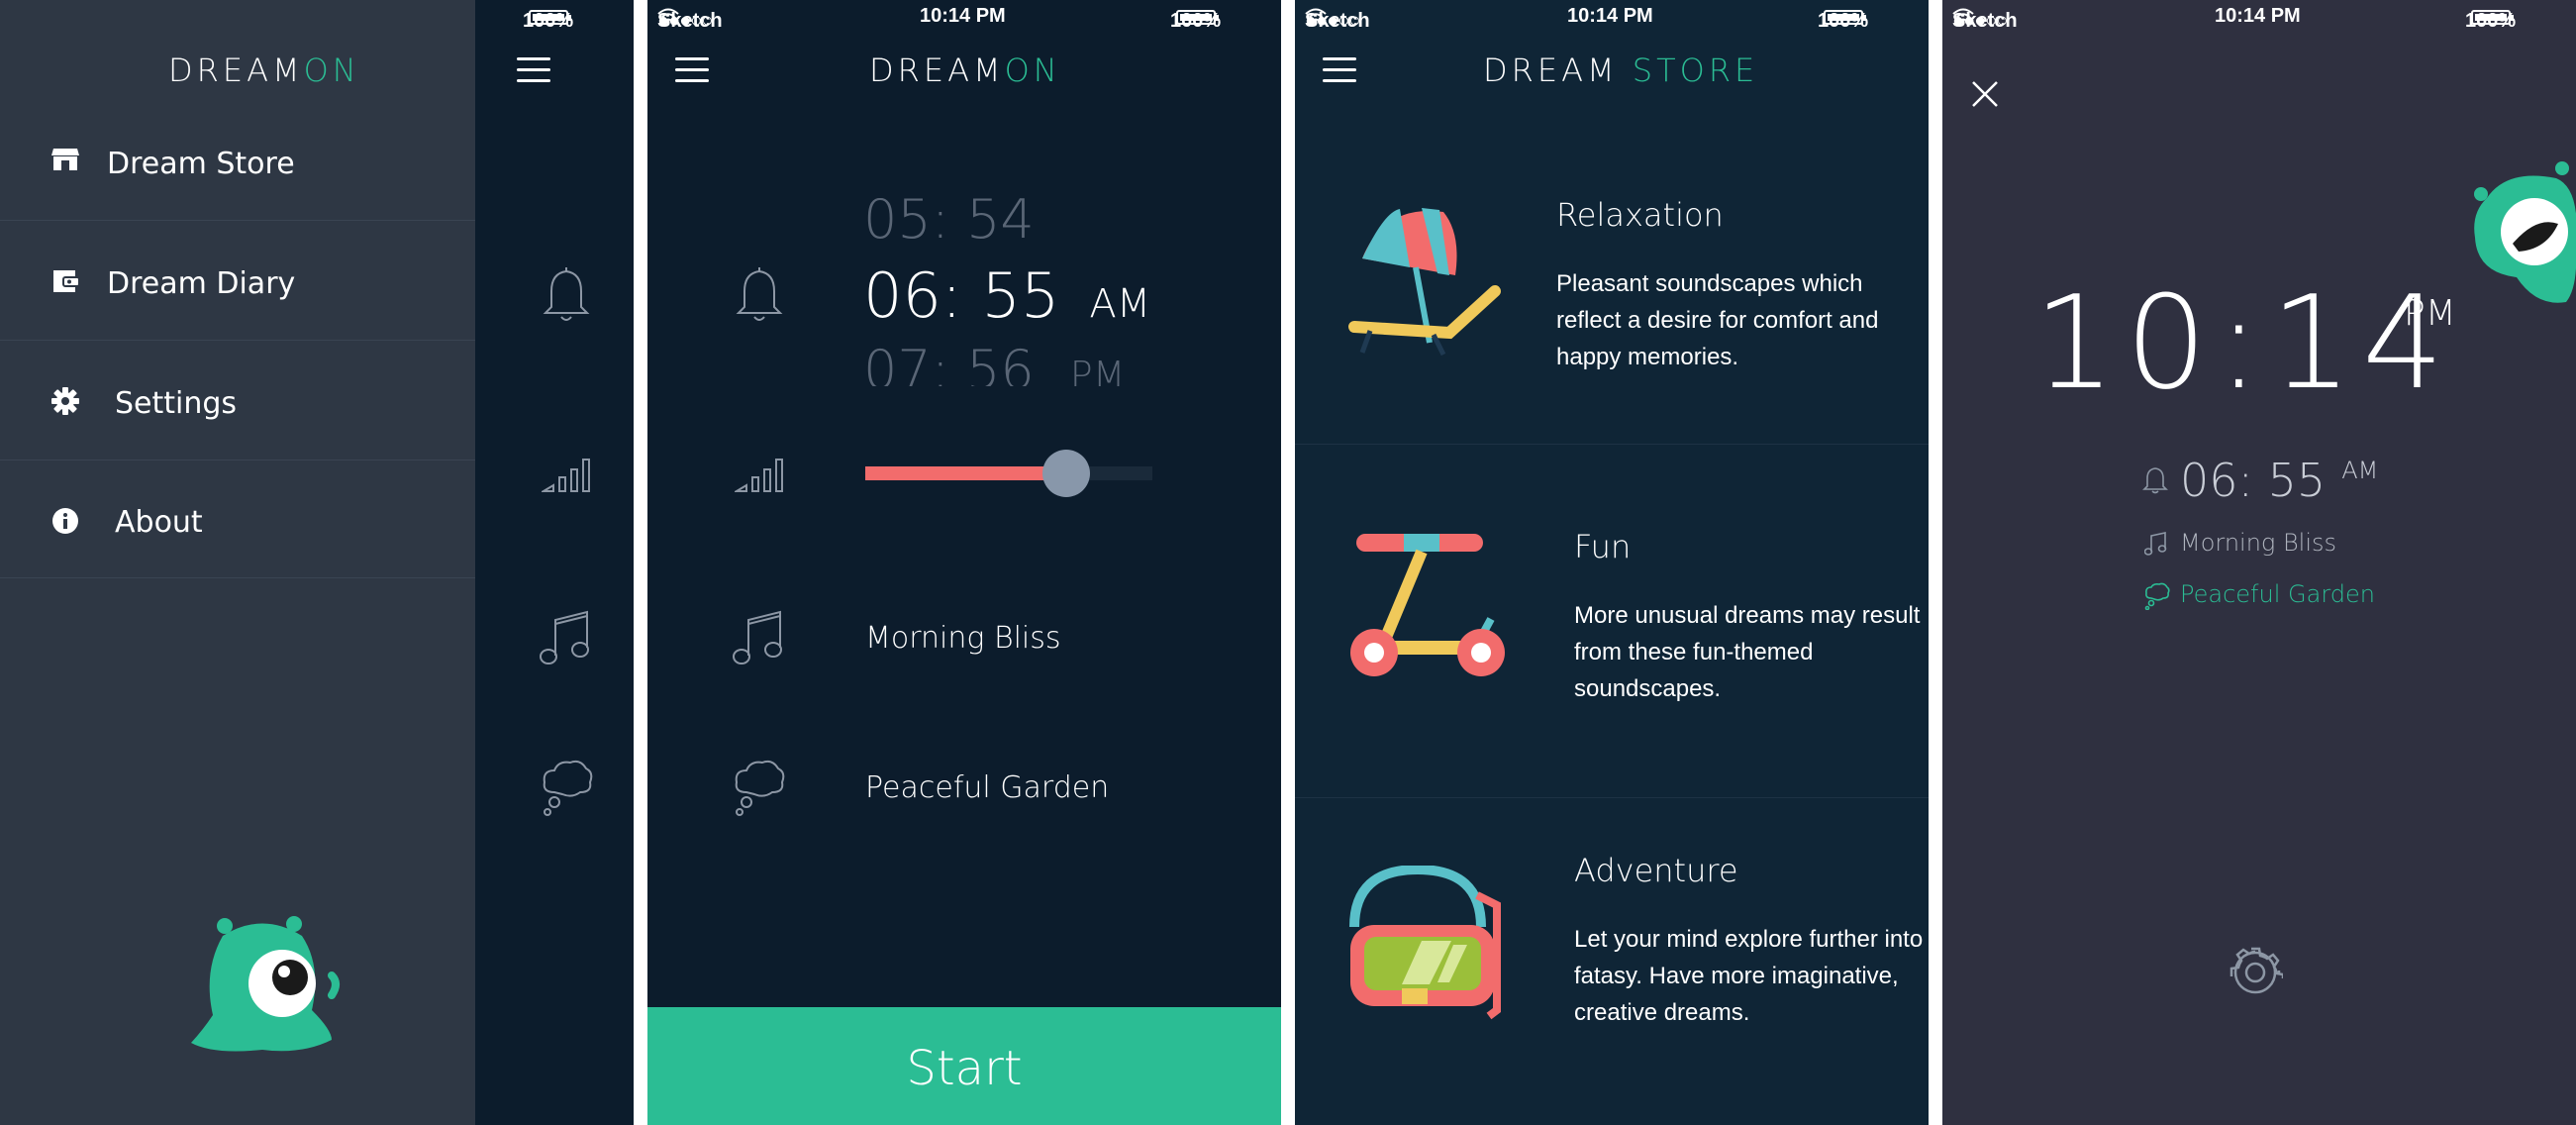 The width and height of the screenshot is (2576, 1125). I want to click on dream-selector: Peaceful Garden, so click(987, 788).